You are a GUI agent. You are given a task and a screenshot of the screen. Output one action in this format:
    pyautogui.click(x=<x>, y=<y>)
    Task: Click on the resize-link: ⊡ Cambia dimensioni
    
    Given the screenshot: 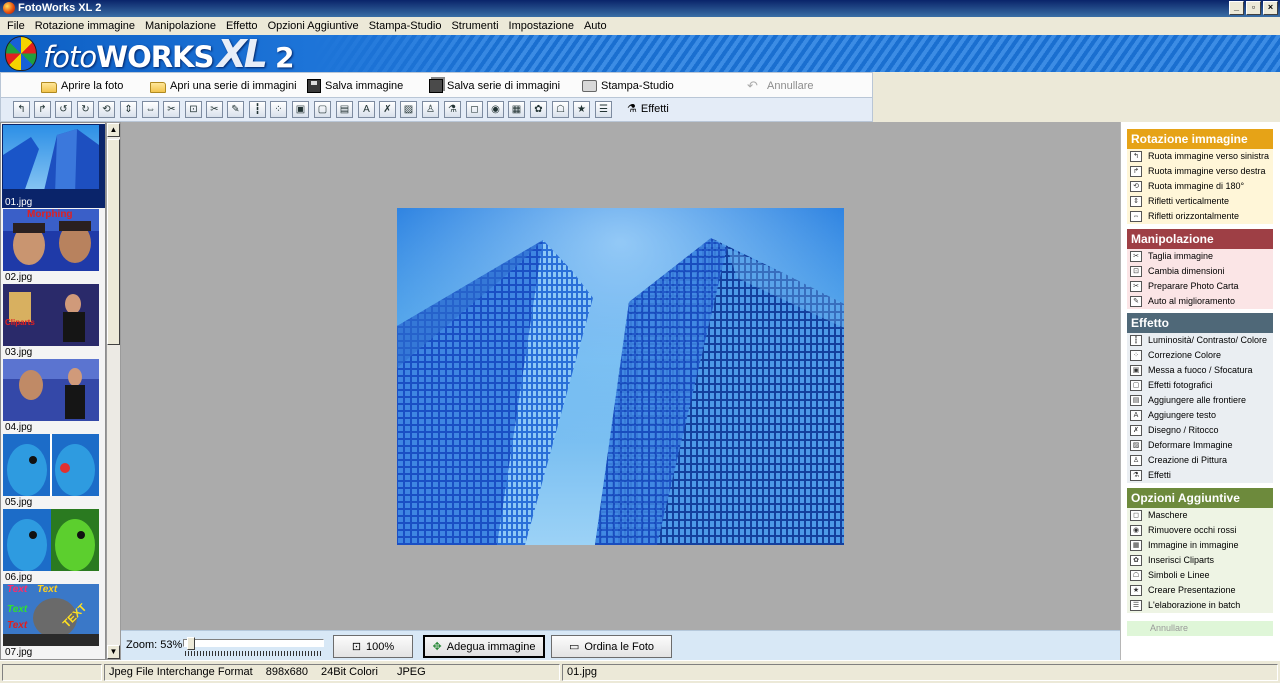 What is the action you would take?
    pyautogui.click(x=1200, y=271)
    